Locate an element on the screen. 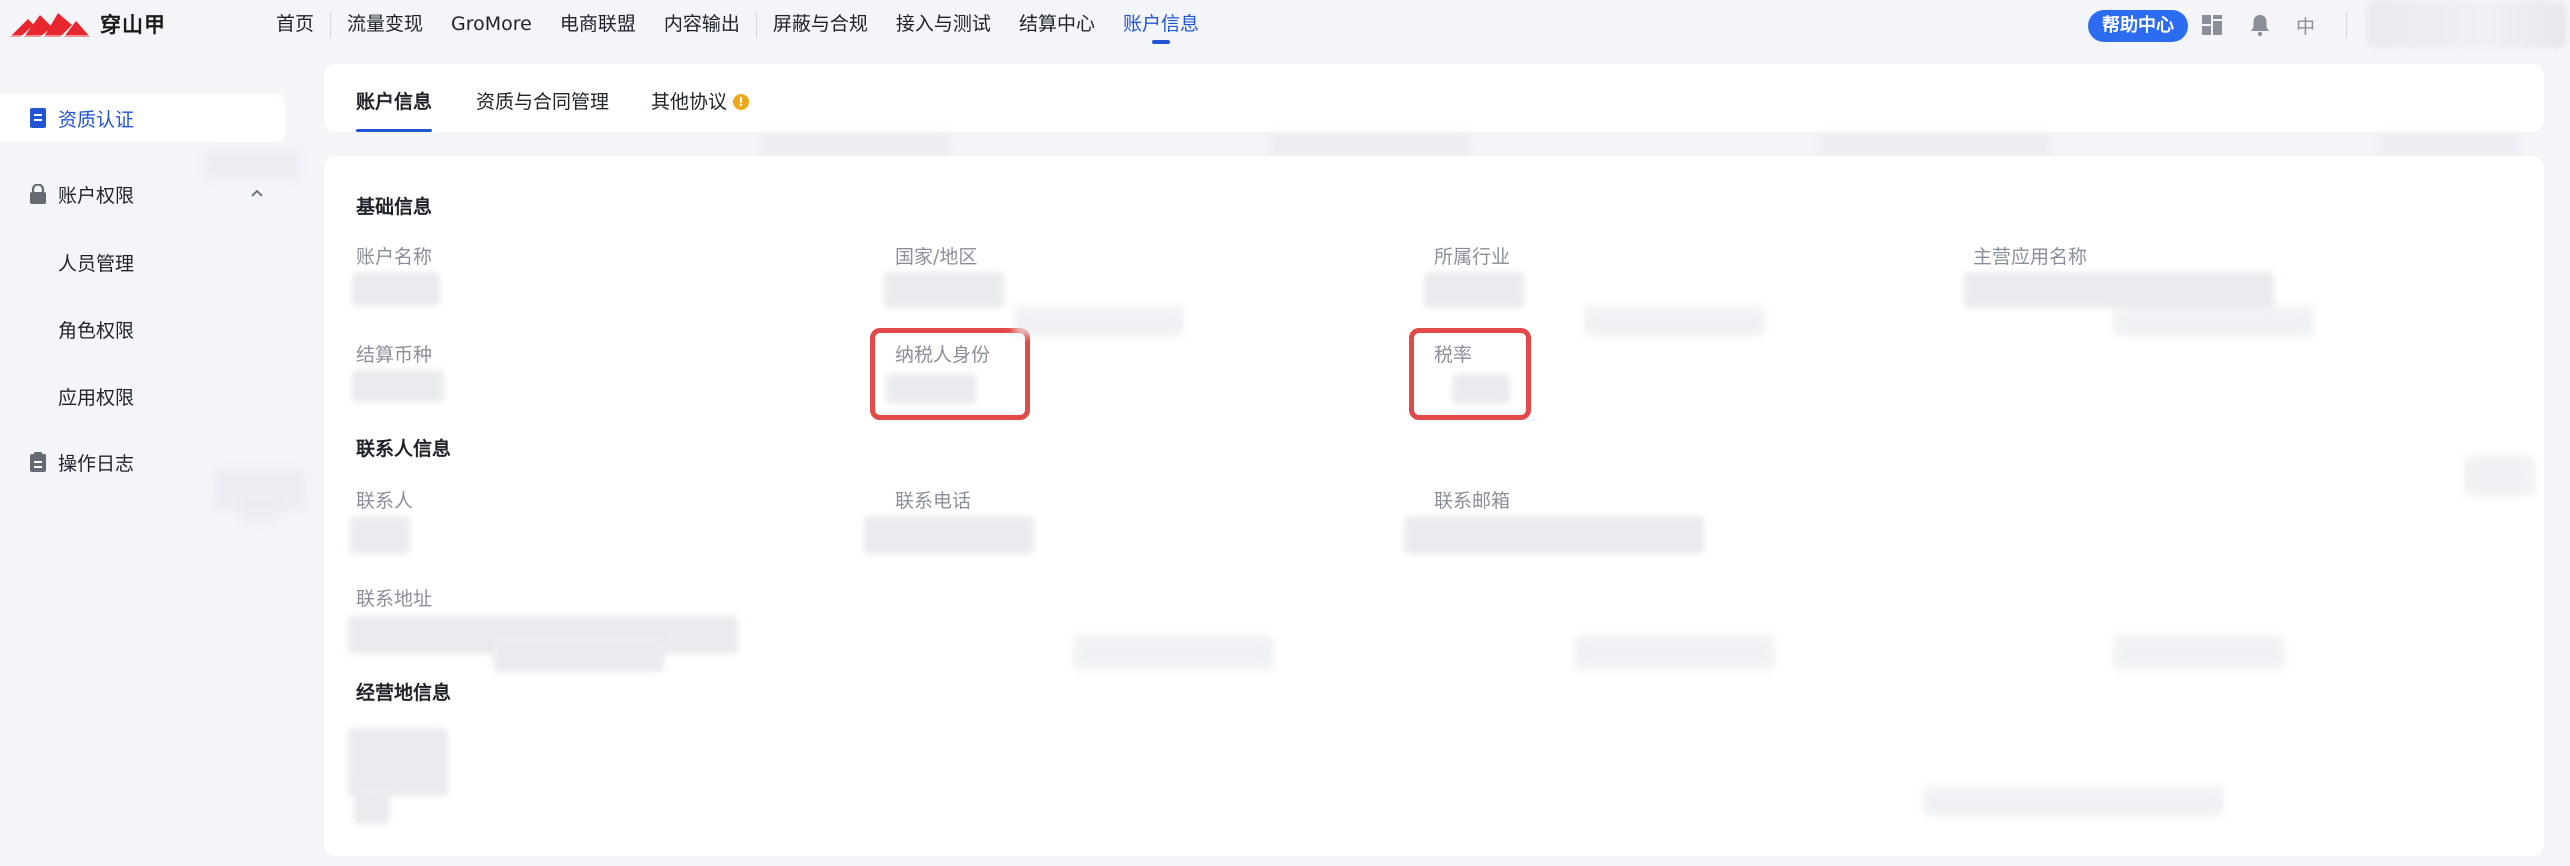  bell-icon-svg is located at coordinates (2260, 26).